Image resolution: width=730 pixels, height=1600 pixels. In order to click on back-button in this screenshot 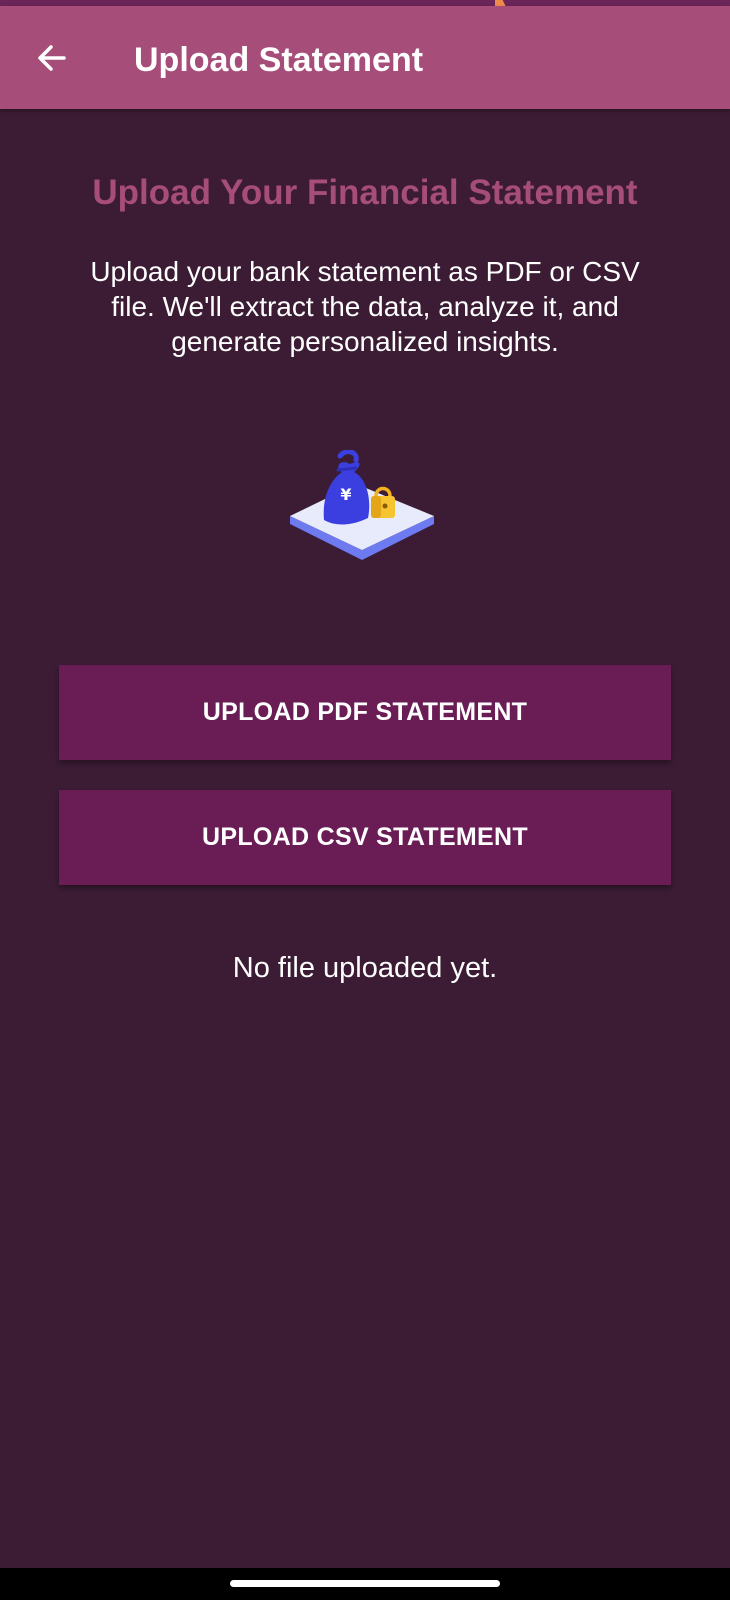, I will do `click(52, 58)`.